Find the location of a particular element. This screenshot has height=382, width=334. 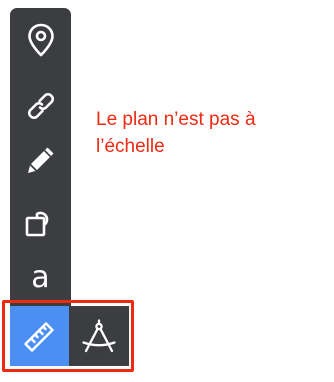

shapes-icon is located at coordinates (36, 224).